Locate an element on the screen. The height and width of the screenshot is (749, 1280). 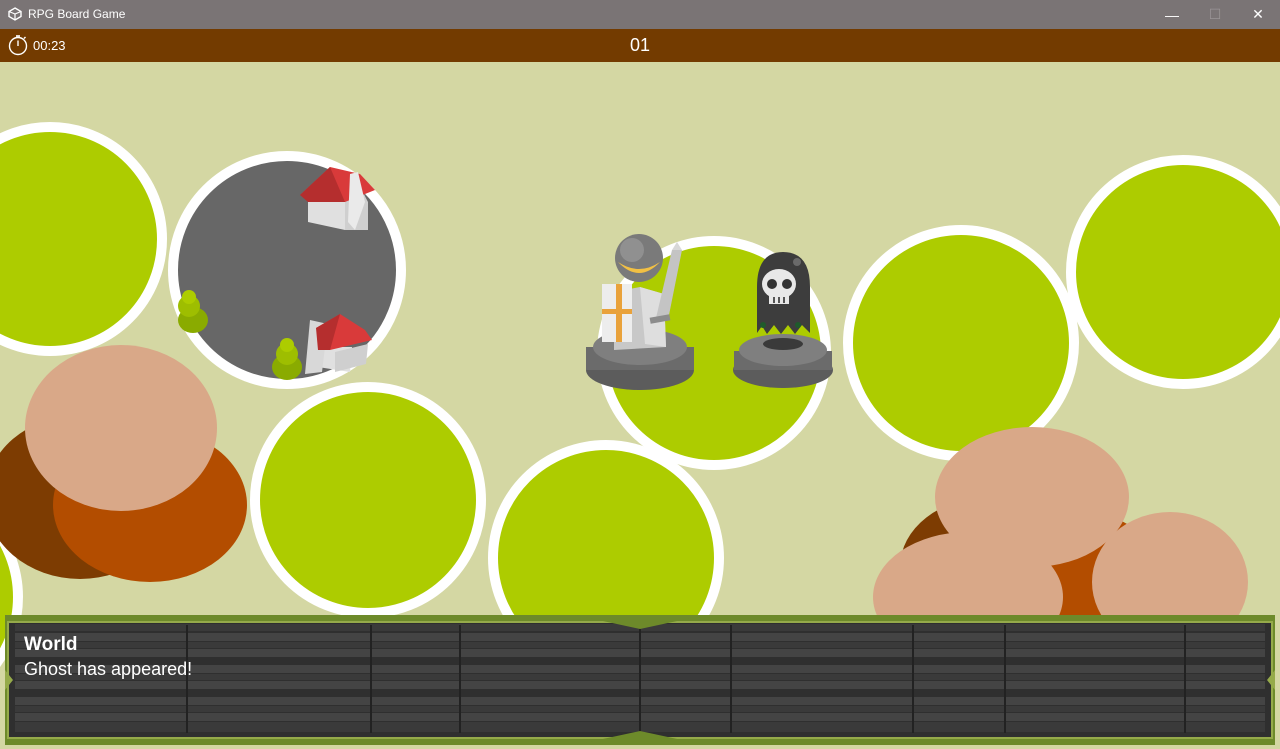
minimize-icon: — is located at coordinates (1172, 14).